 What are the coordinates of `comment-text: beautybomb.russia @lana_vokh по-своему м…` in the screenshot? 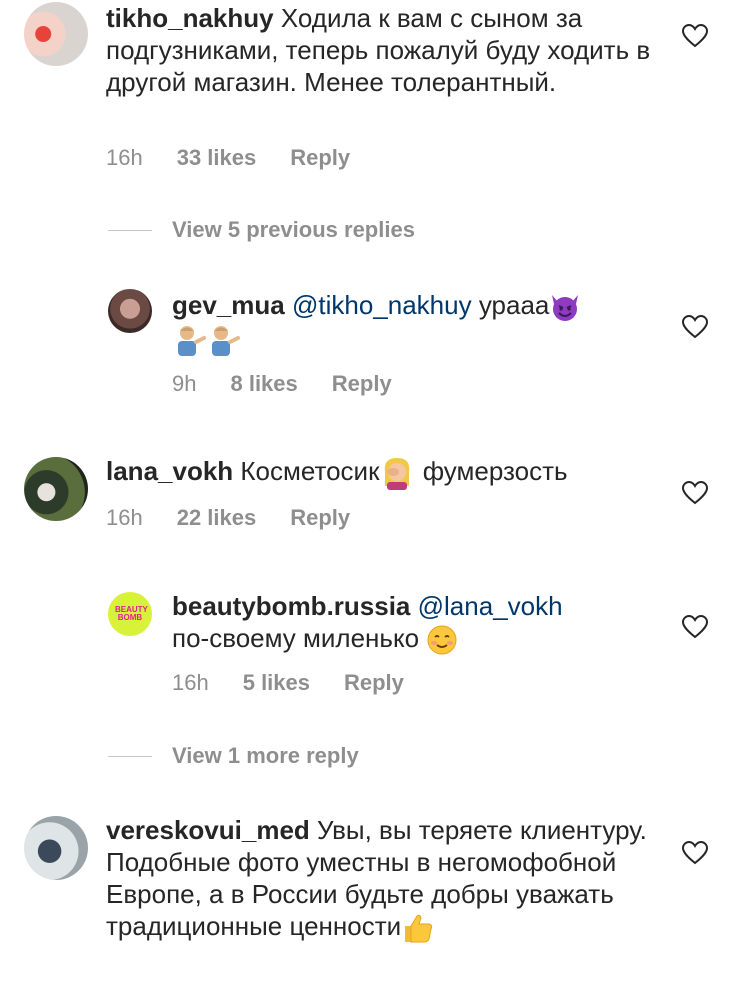 It's located at (412, 623).